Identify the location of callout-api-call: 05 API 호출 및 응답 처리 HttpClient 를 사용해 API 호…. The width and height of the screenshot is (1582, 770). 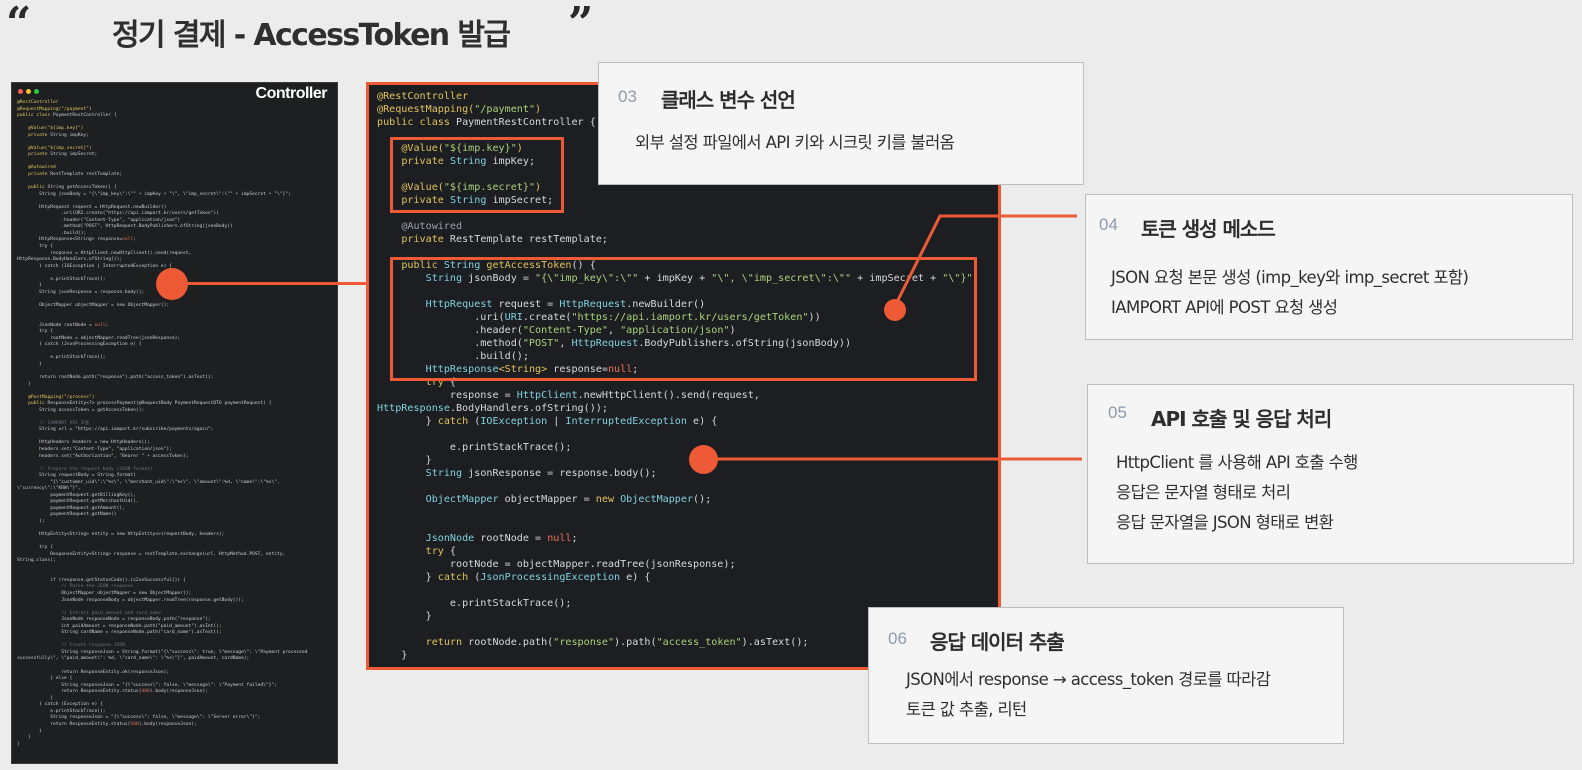
(1330, 474).